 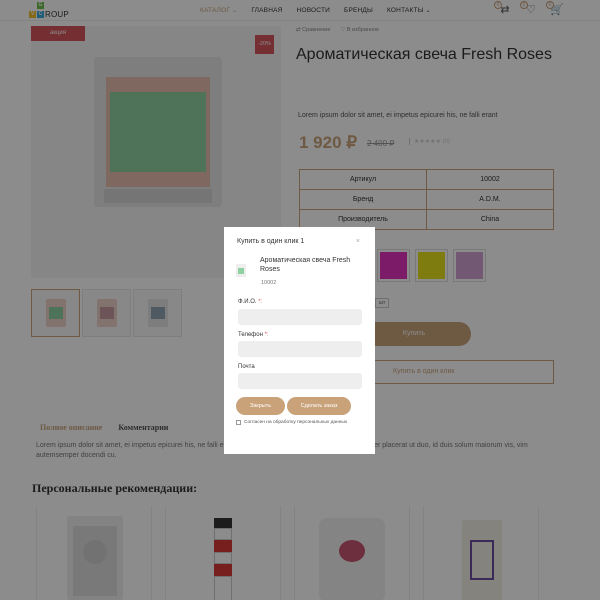 I want to click on name-field-label: Ф.И.О. *:, so click(x=250, y=302).